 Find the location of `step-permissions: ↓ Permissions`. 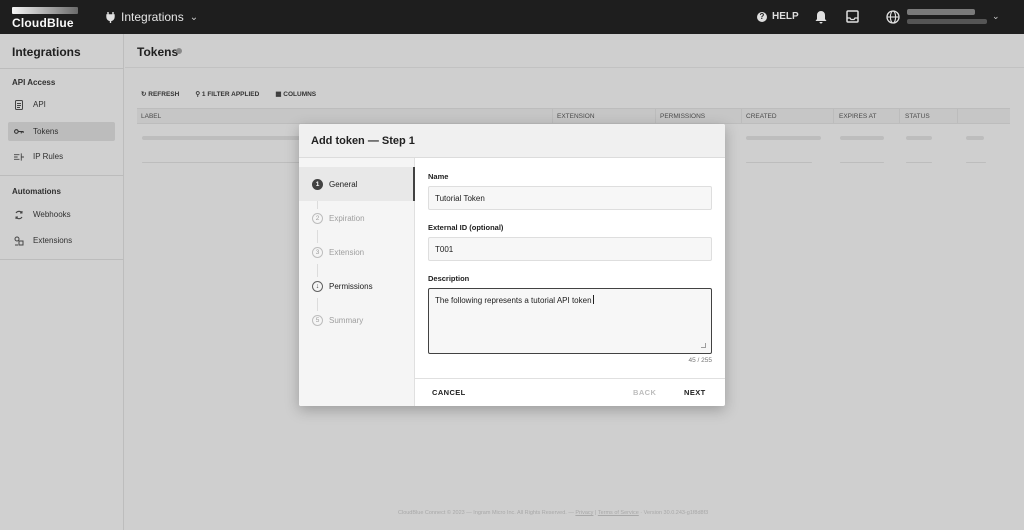

step-permissions: ↓ Permissions is located at coordinates (357, 286).